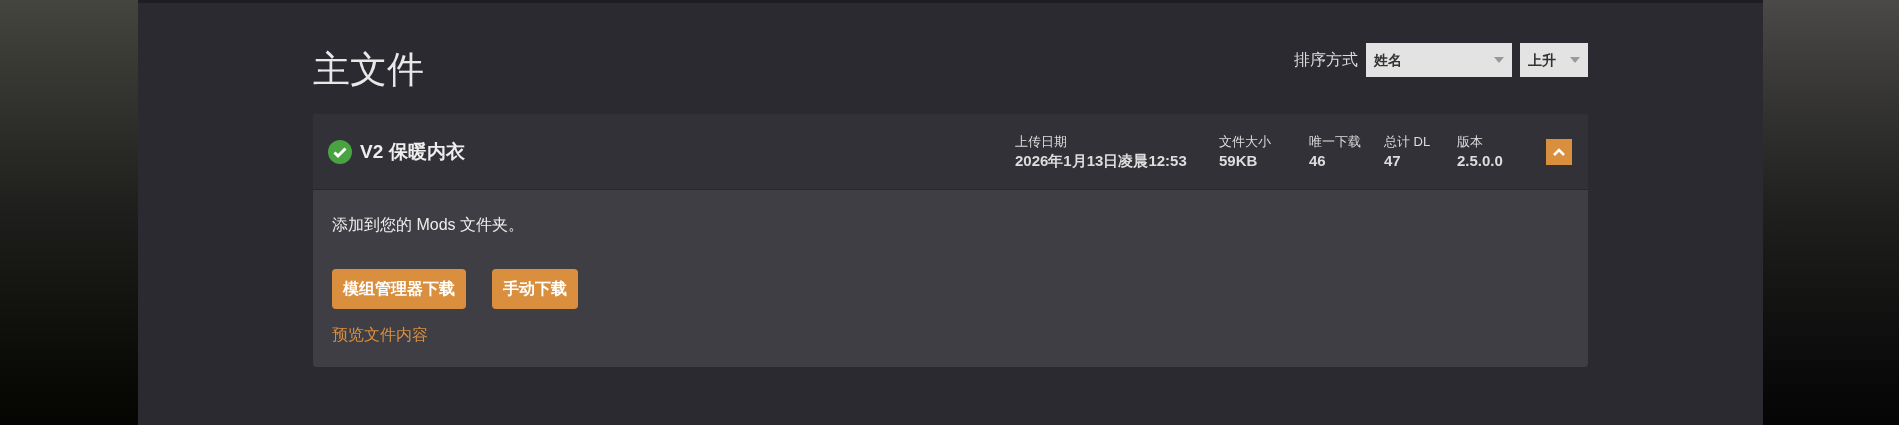 The width and height of the screenshot is (1899, 425). I want to click on sort-label: 排序方式, so click(1326, 60).